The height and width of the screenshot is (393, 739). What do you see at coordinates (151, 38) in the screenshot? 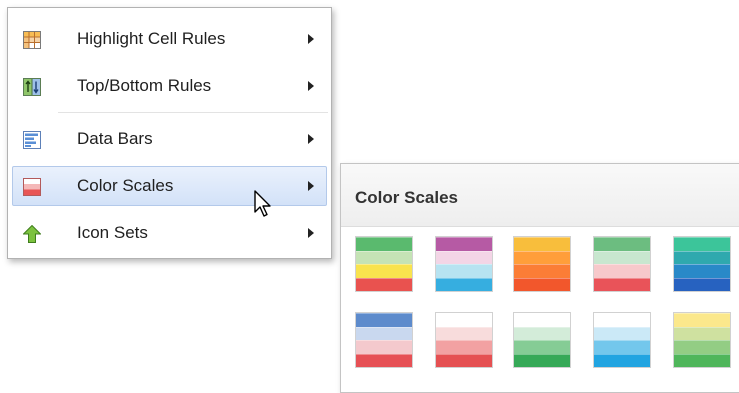
I see `menu-item-label: Highlight Cell Rules` at bounding box center [151, 38].